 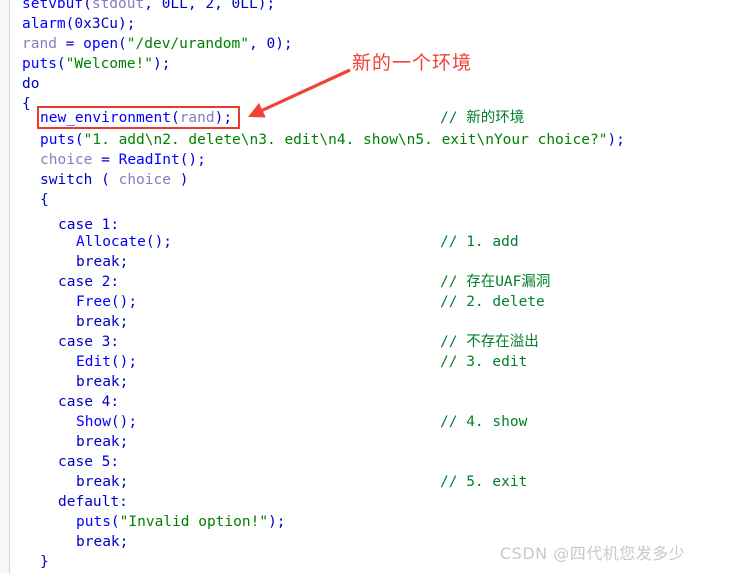 What do you see at coordinates (484, 362) in the screenshot?
I see `code-comment: // 3. edit` at bounding box center [484, 362].